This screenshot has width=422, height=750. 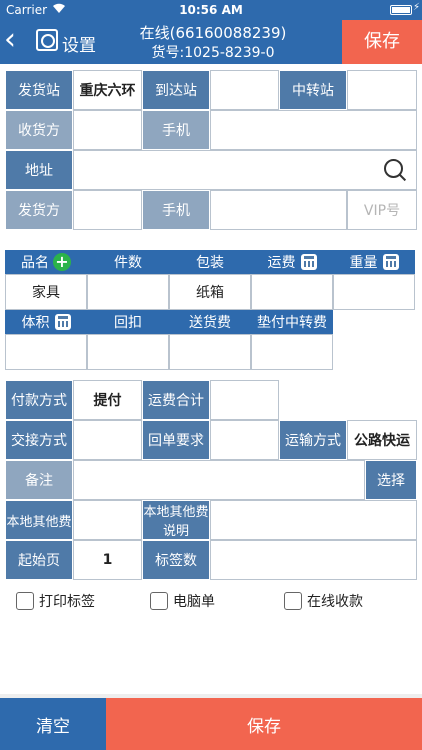 I want to click on bottom-bar: 清空 保存, so click(x=211, y=724).